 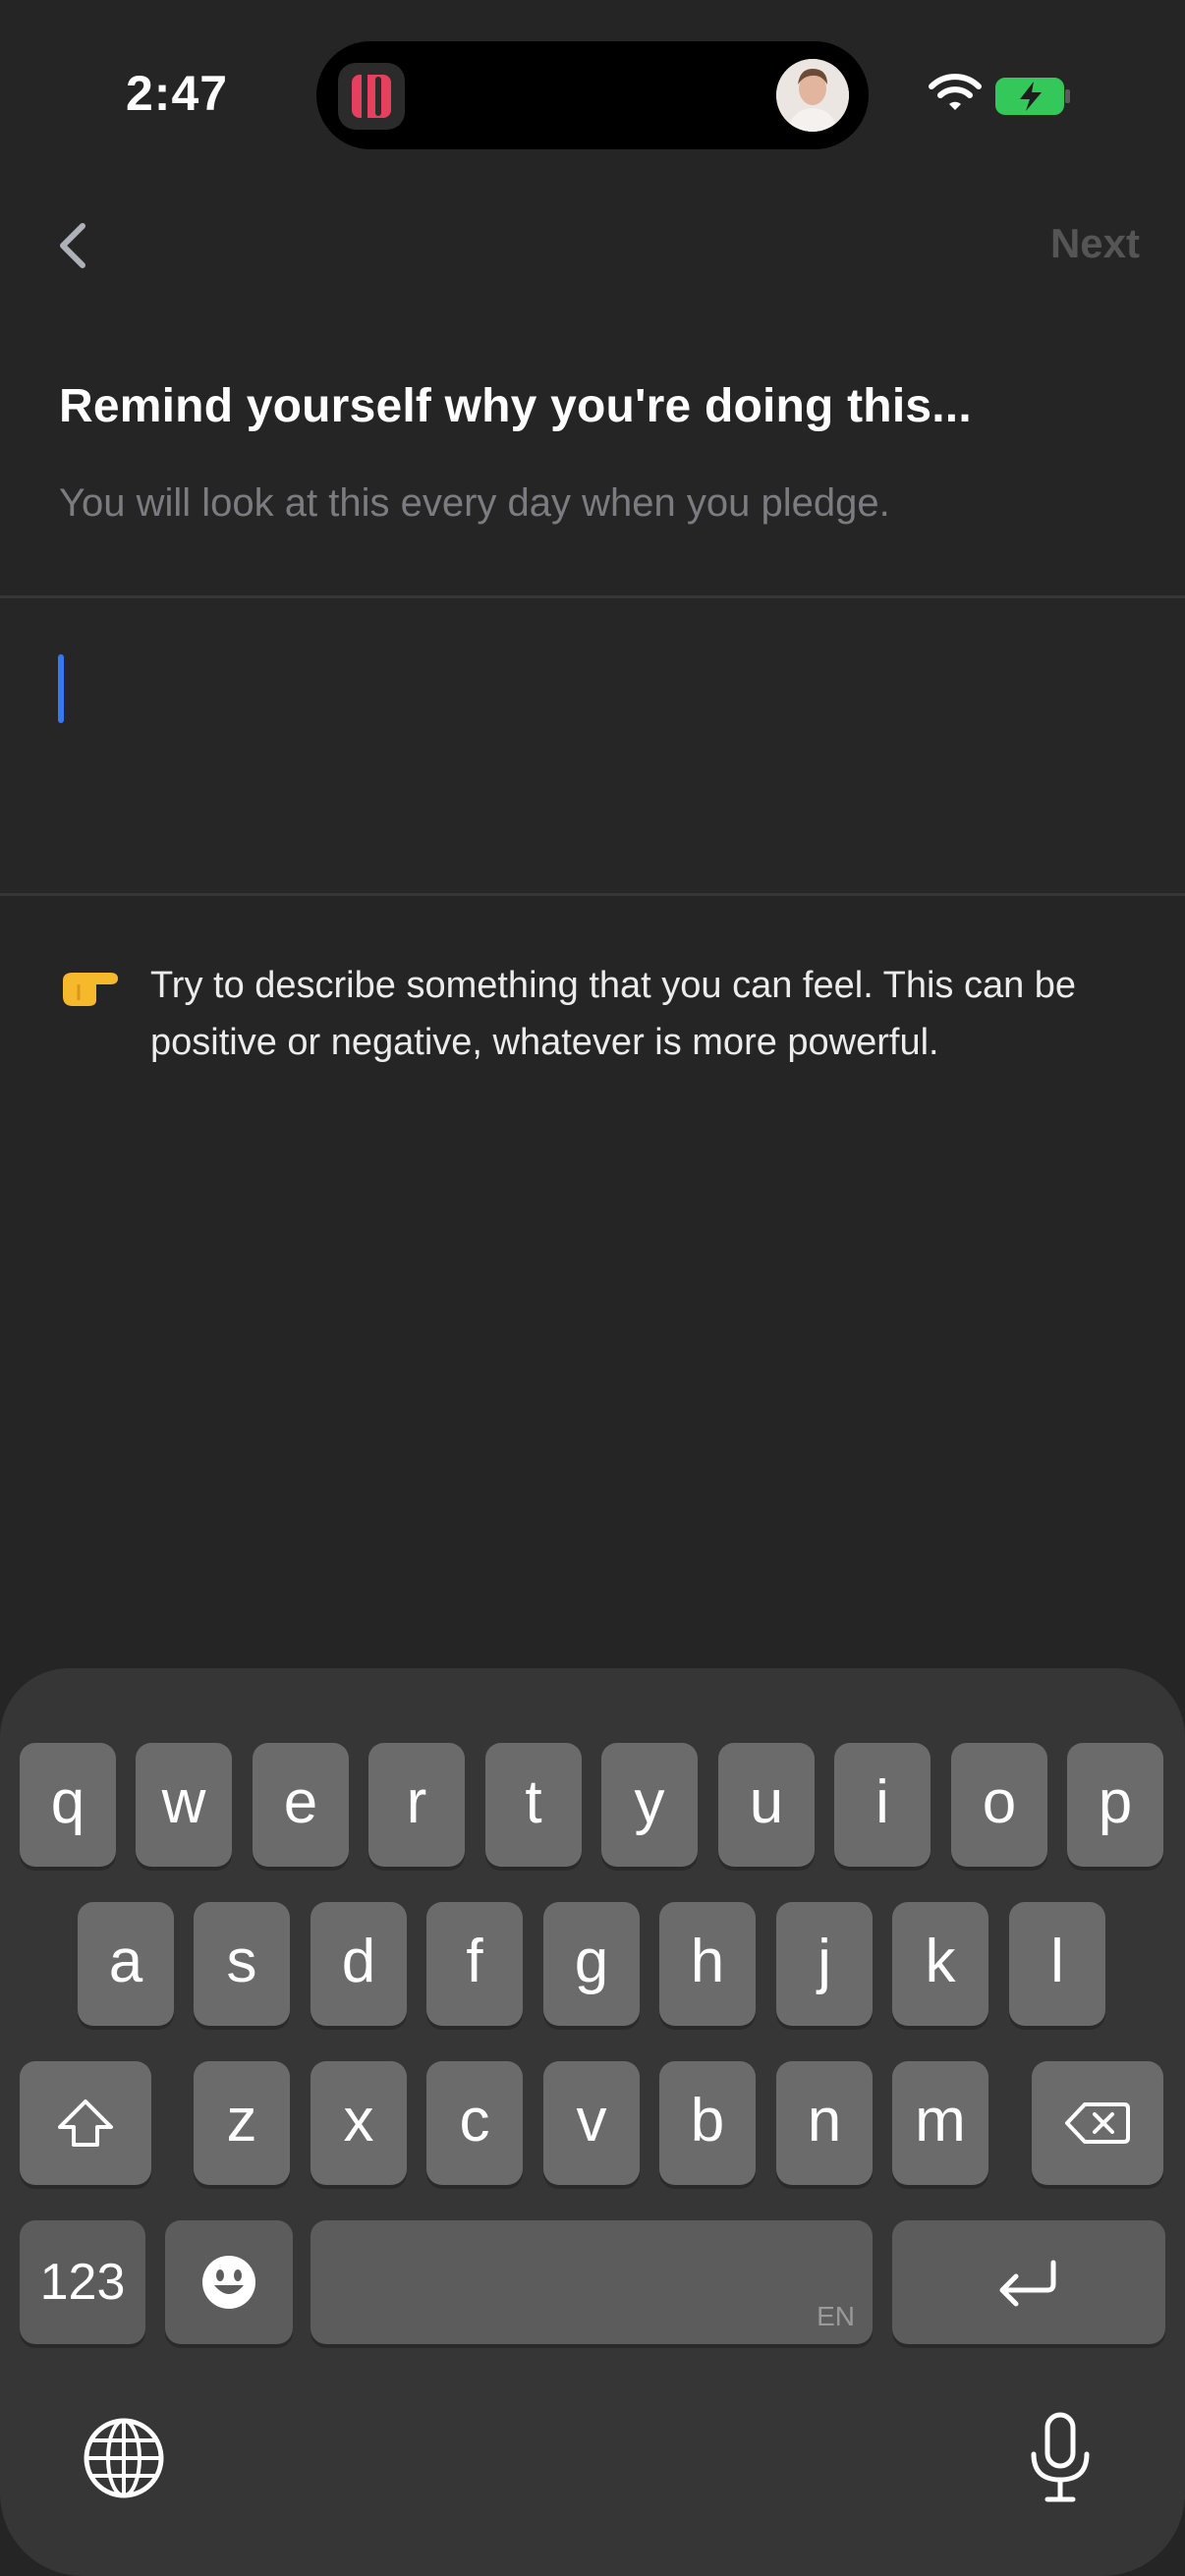 What do you see at coordinates (836, 2316) in the screenshot?
I see `space-lang-label: EN` at bounding box center [836, 2316].